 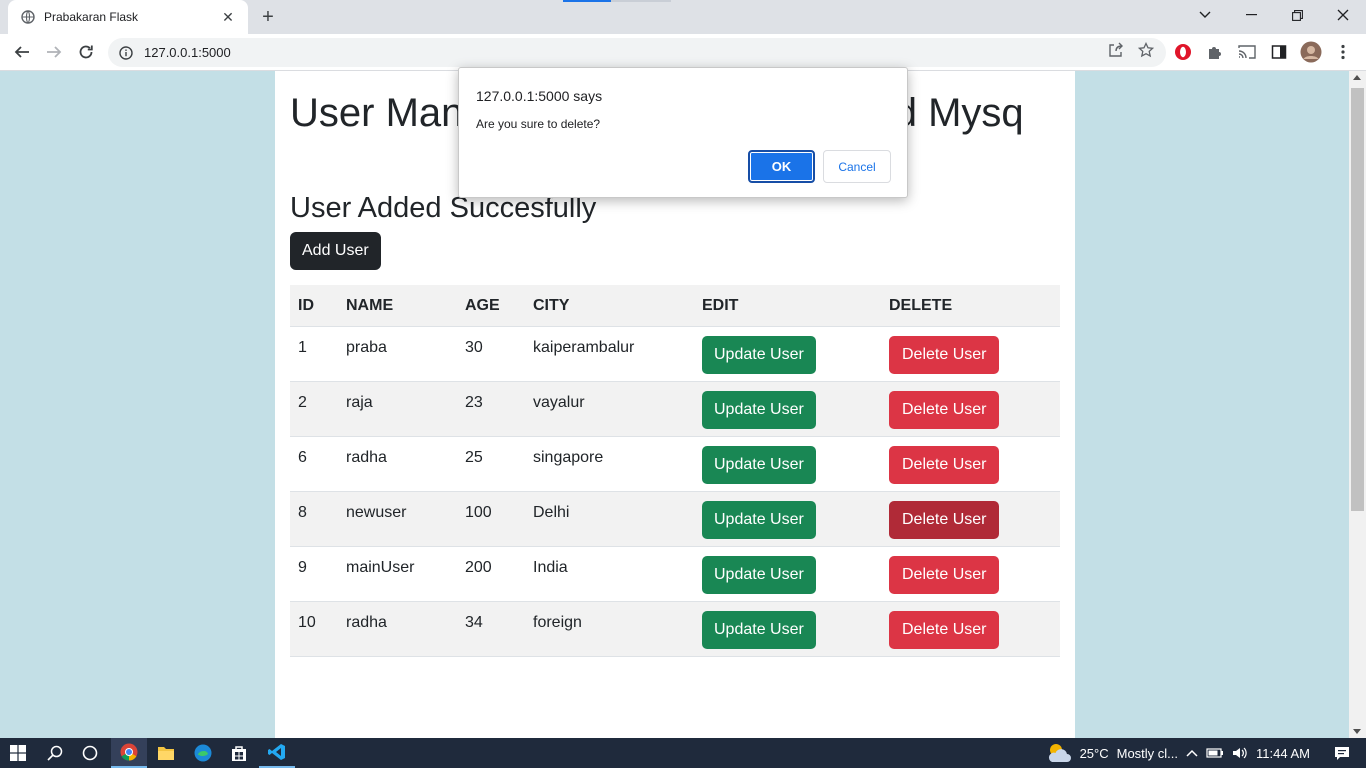 I want to click on chevron-up-icon, so click(x=1192, y=753).